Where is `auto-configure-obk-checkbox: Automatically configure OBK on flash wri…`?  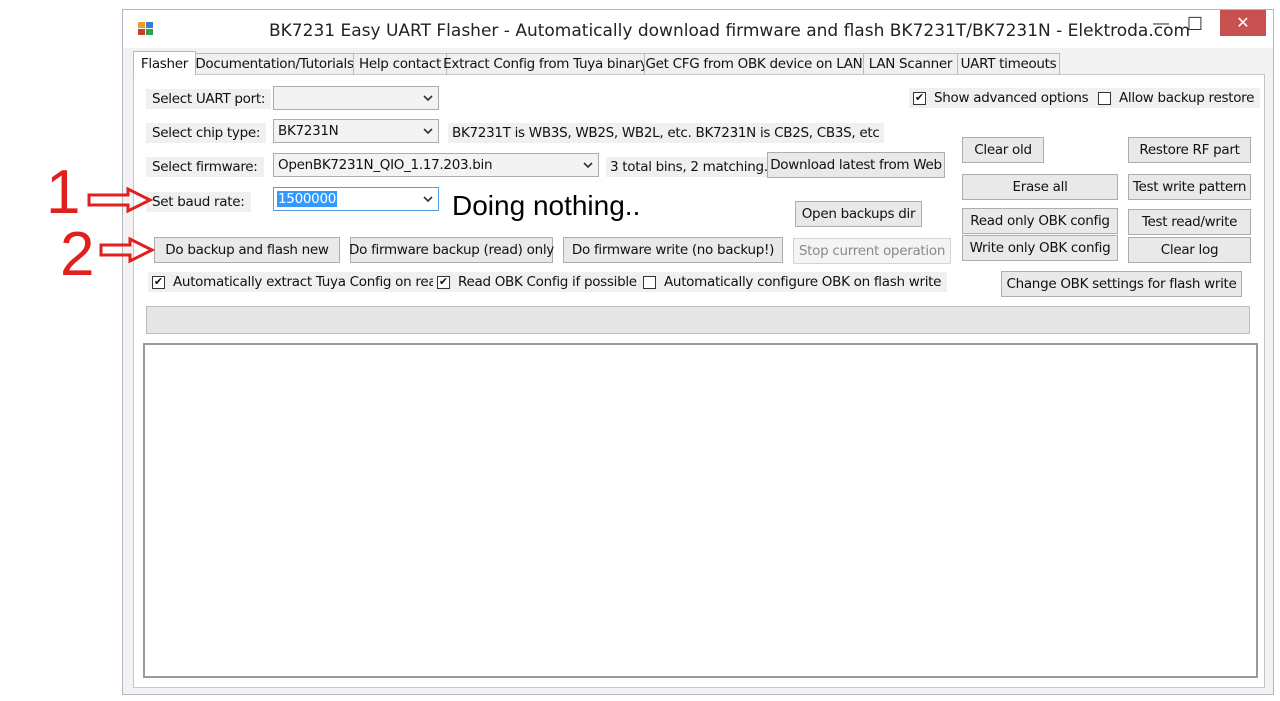
auto-configure-obk-checkbox: Automatically configure OBK on flash wri… is located at coordinates (793, 282).